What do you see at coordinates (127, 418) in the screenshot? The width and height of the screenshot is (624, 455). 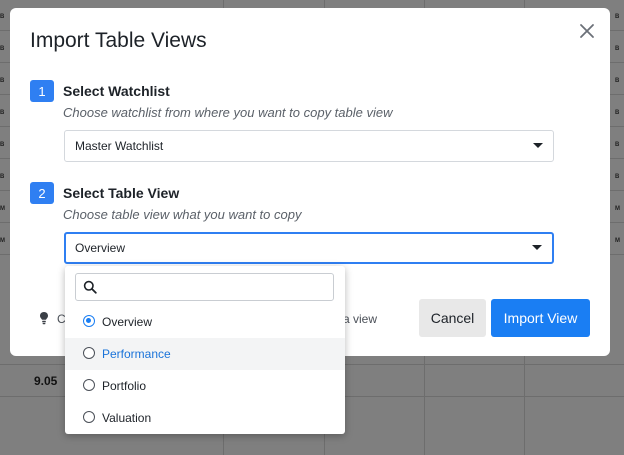 I see `option-label: Valuation` at bounding box center [127, 418].